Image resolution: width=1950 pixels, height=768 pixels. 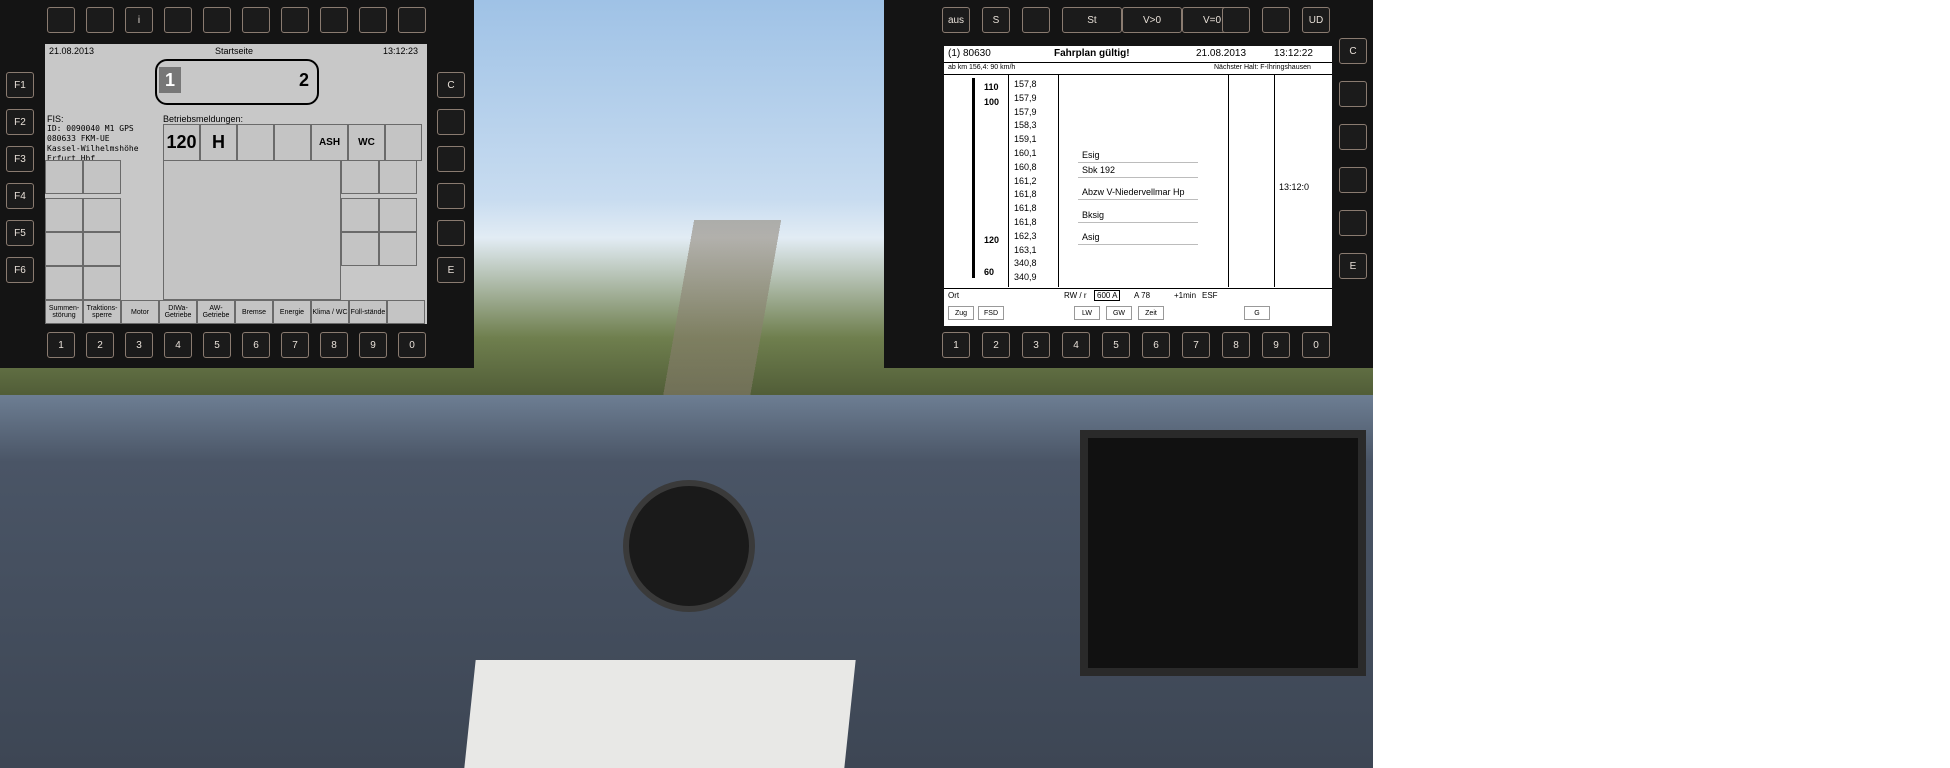 I want to click on footer-button-4: Zeit, so click(x=1151, y=313).